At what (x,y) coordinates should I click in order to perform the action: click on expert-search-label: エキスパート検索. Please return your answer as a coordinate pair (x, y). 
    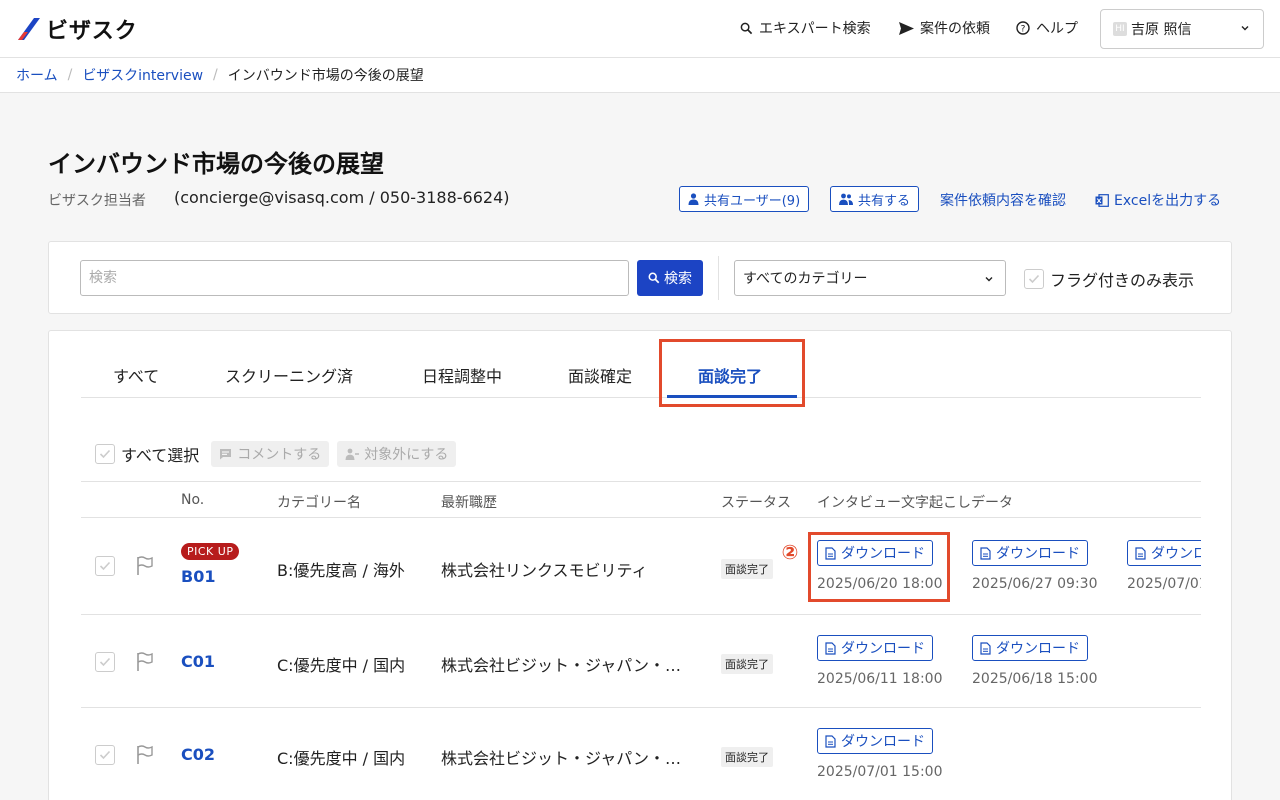
    Looking at the image, I should click on (815, 29).